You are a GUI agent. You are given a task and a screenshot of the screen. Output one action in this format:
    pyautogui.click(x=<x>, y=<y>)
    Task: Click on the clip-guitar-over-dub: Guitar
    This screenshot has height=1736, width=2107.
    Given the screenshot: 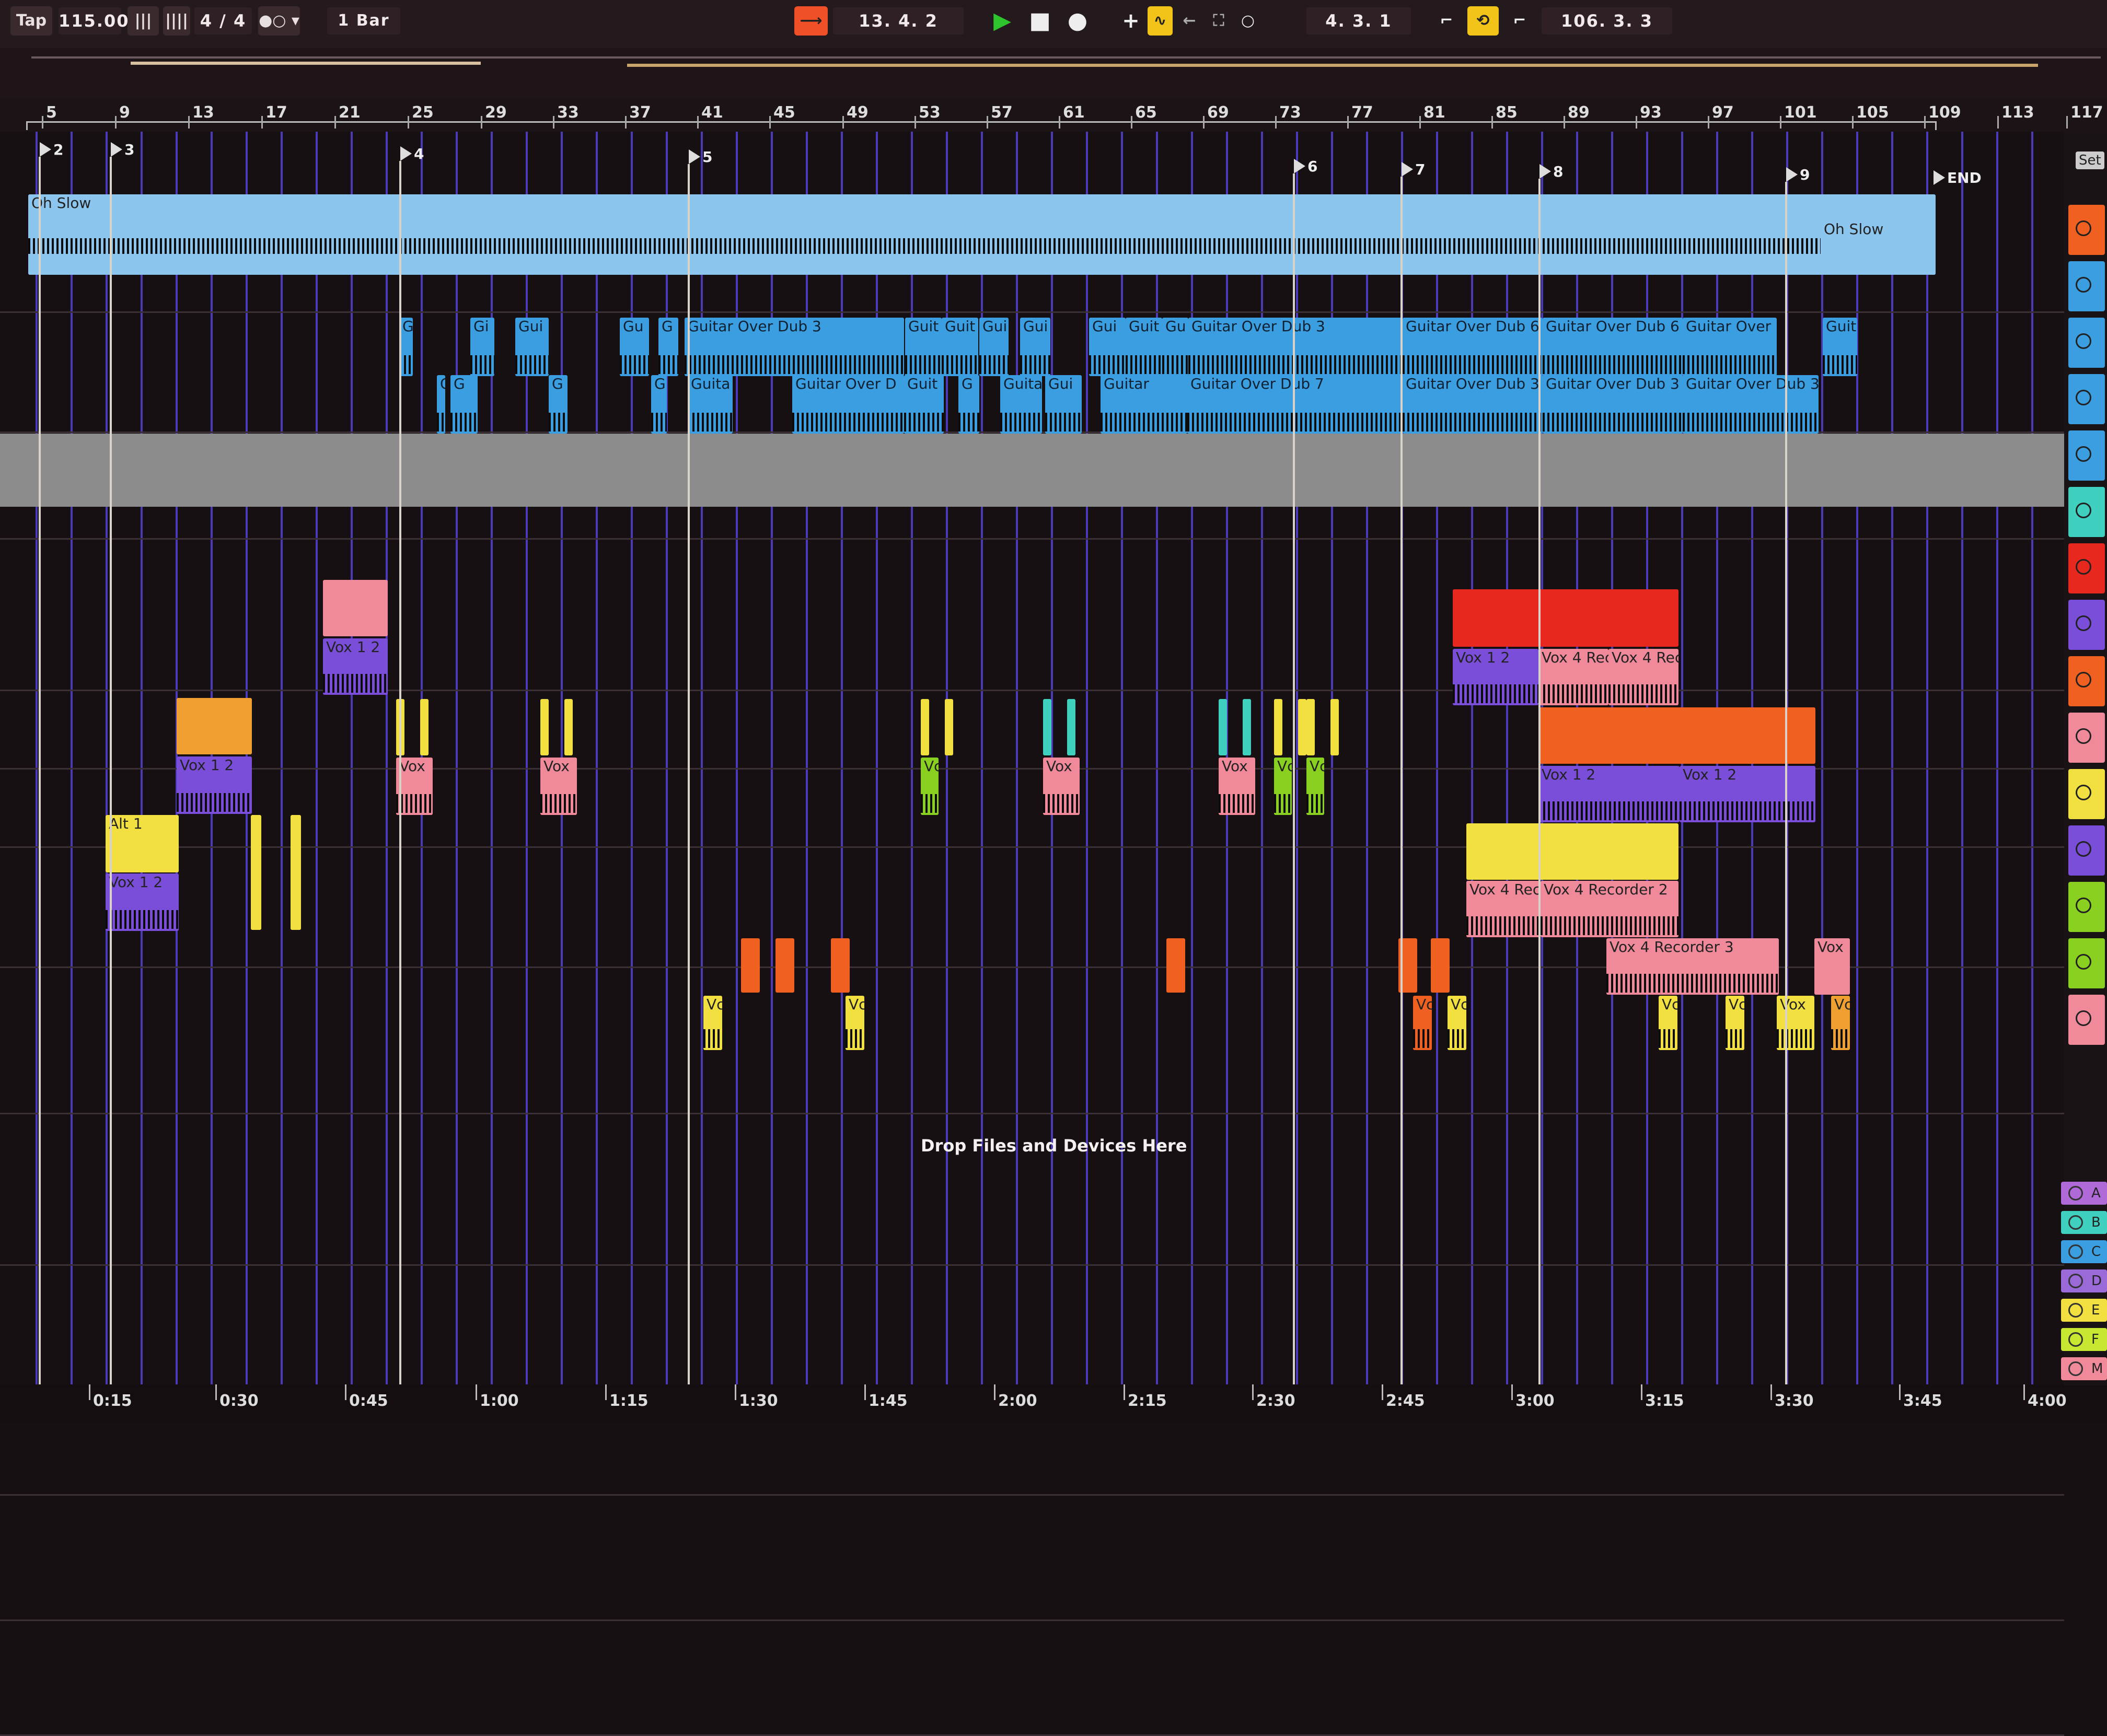 What is the action you would take?
    pyautogui.click(x=1144, y=404)
    